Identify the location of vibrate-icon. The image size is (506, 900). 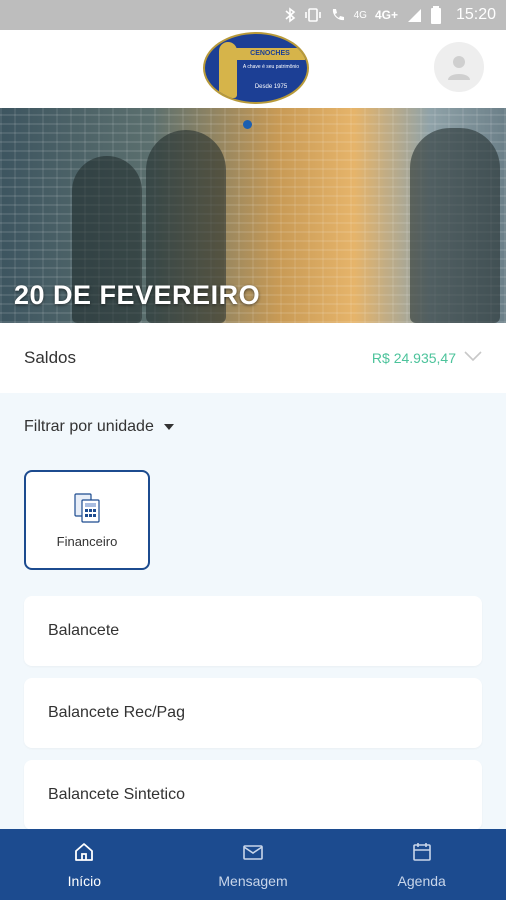
(313, 15).